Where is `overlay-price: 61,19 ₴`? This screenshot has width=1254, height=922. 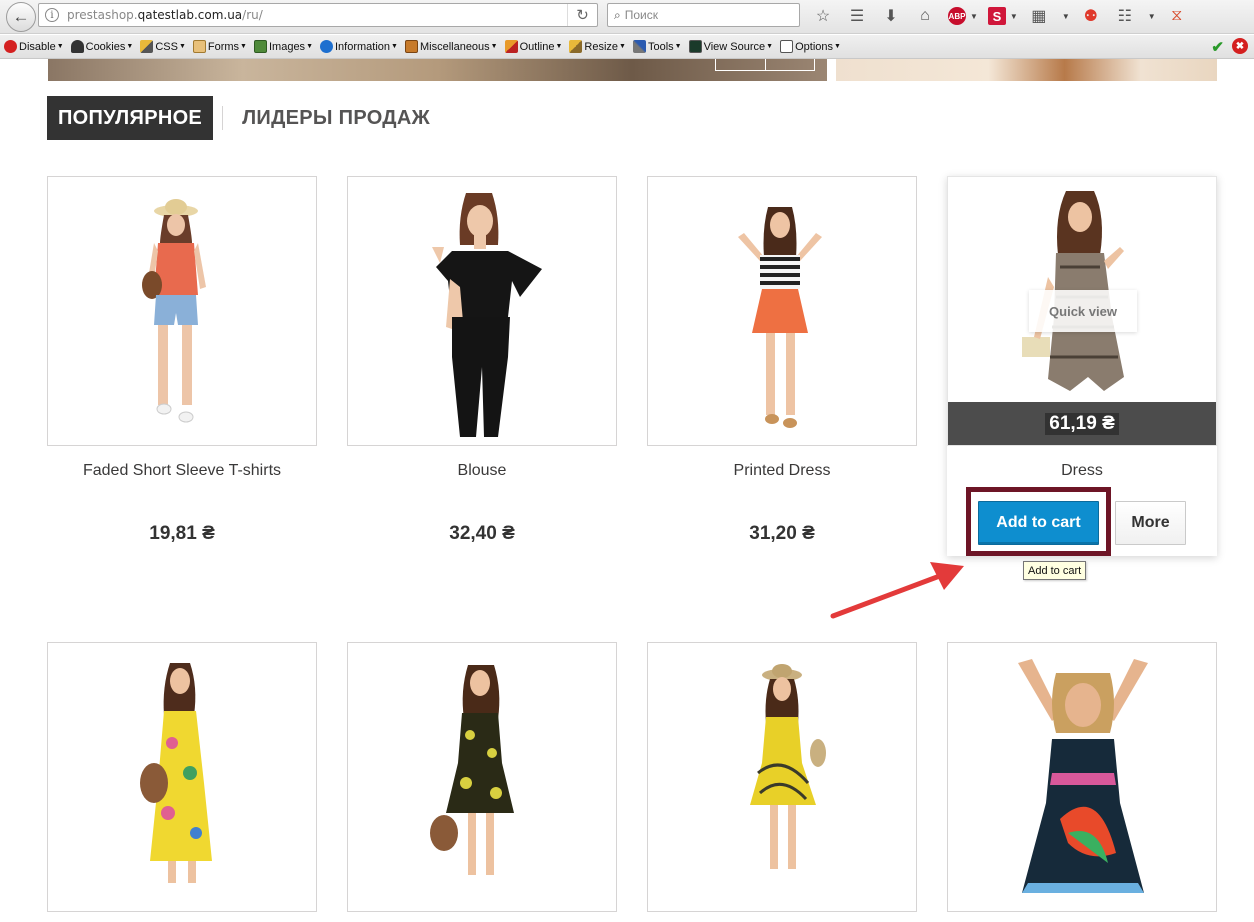 overlay-price: 61,19 ₴ is located at coordinates (1082, 424).